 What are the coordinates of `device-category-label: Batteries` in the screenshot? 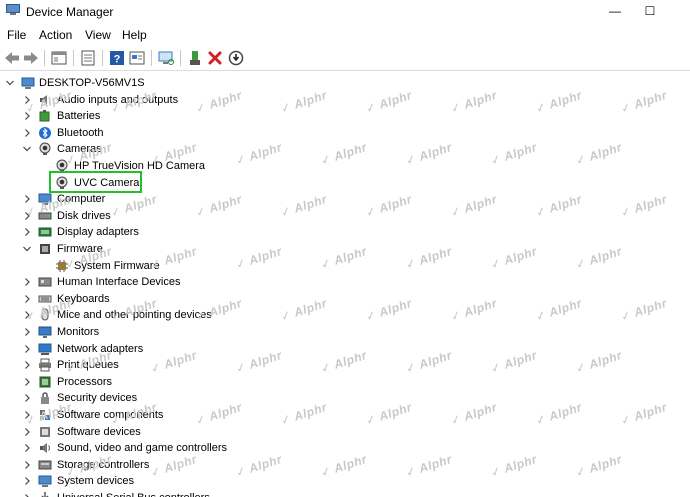 It's located at (79, 116).